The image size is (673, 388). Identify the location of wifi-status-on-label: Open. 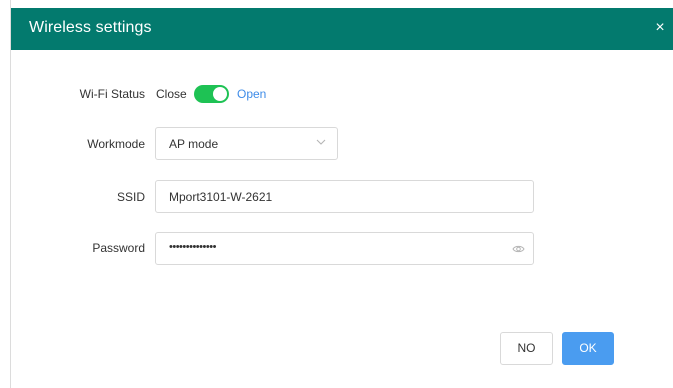
(252, 94).